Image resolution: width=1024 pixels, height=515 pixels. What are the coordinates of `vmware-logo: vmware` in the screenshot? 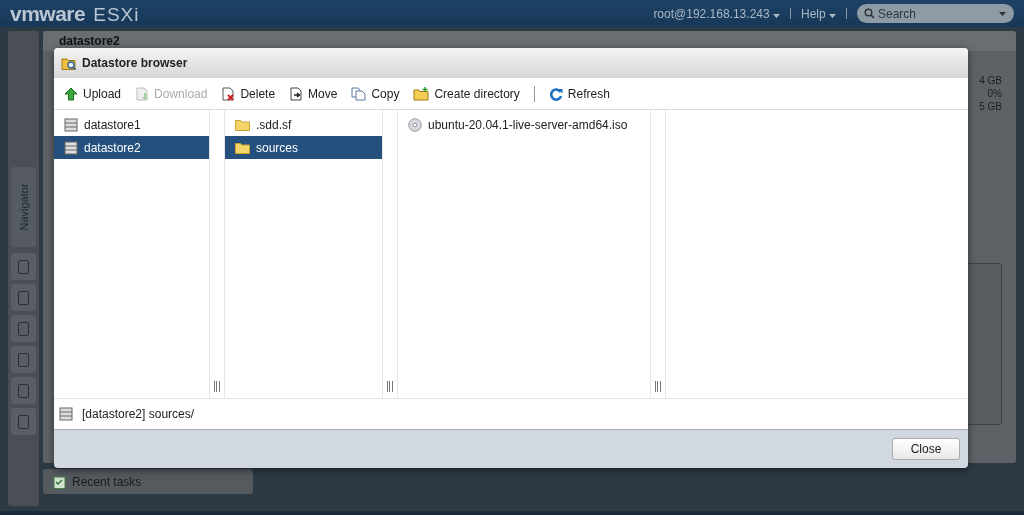 It's located at (48, 13).